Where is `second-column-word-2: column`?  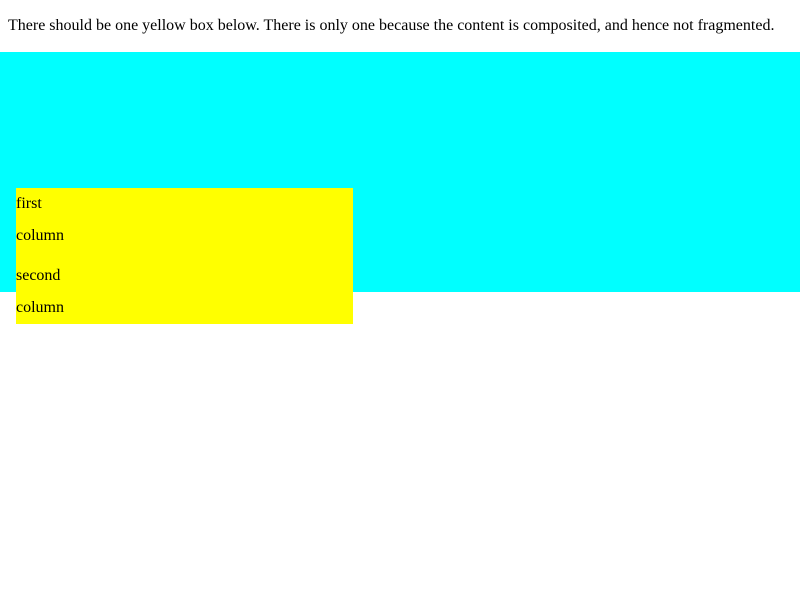 second-column-word-2: column is located at coordinates (40, 307).